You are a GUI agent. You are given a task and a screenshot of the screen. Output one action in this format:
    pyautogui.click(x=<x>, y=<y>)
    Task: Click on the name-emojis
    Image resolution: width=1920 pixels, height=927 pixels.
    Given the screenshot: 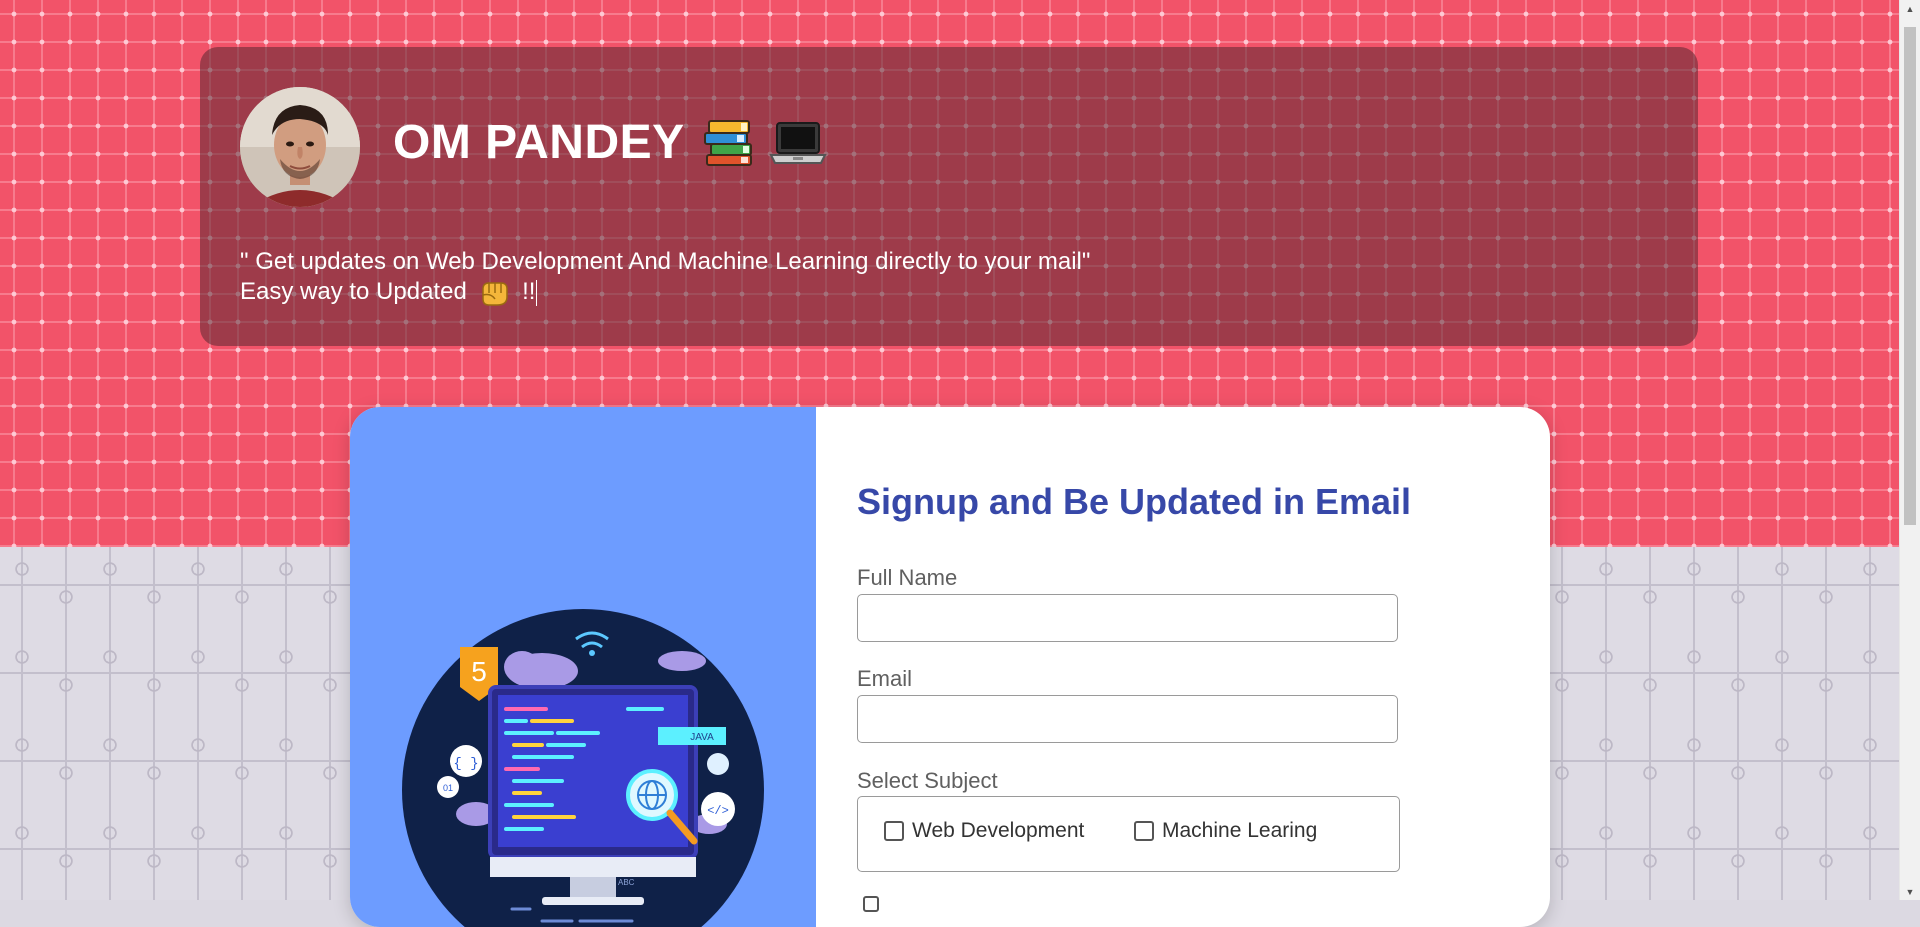 What is the action you would take?
    pyautogui.click(x=765, y=143)
    